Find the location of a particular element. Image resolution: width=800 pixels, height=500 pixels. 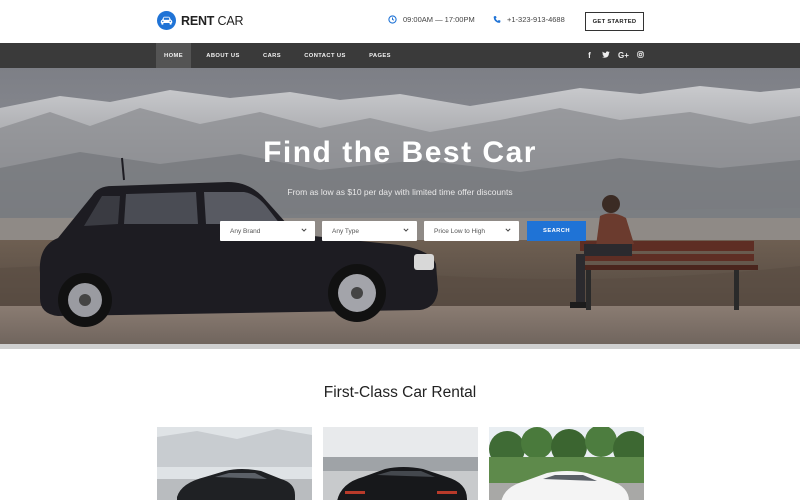

logo-text-bold: RENT is located at coordinates (198, 20).